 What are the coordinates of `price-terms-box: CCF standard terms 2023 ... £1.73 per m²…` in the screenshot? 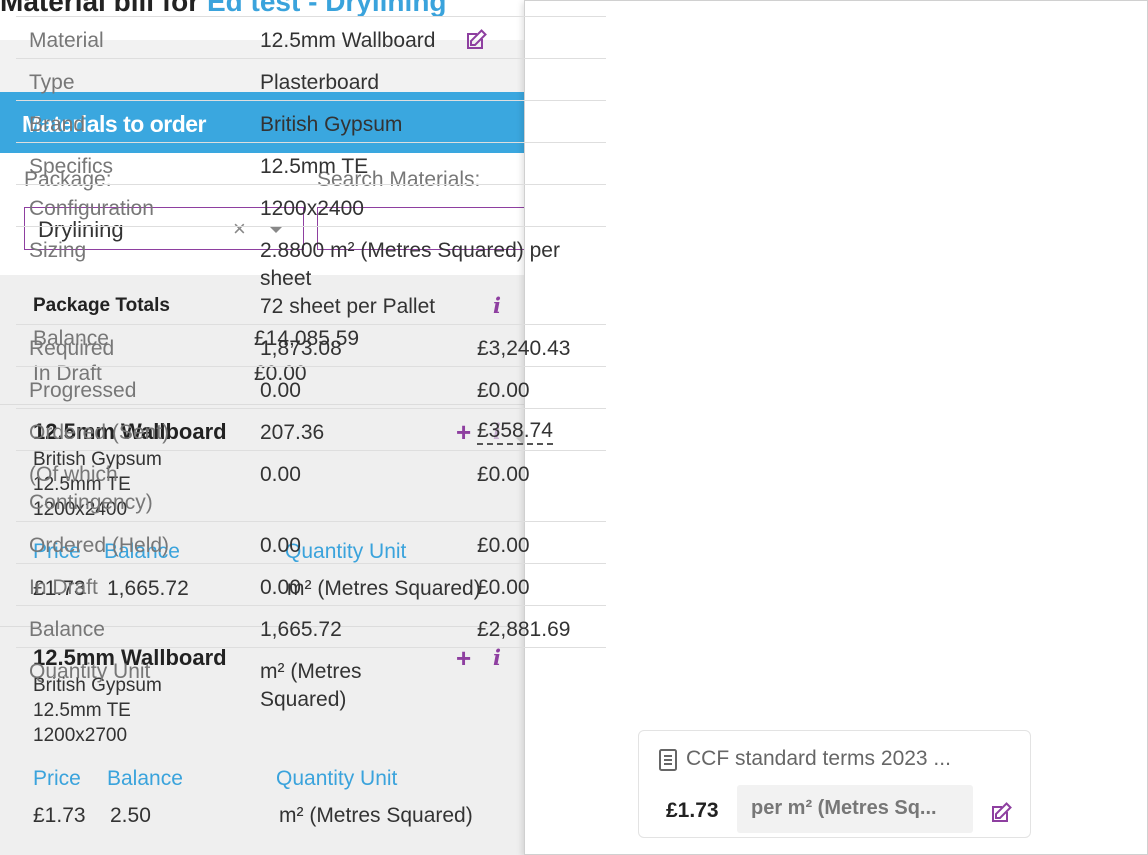 It's located at (834, 784).